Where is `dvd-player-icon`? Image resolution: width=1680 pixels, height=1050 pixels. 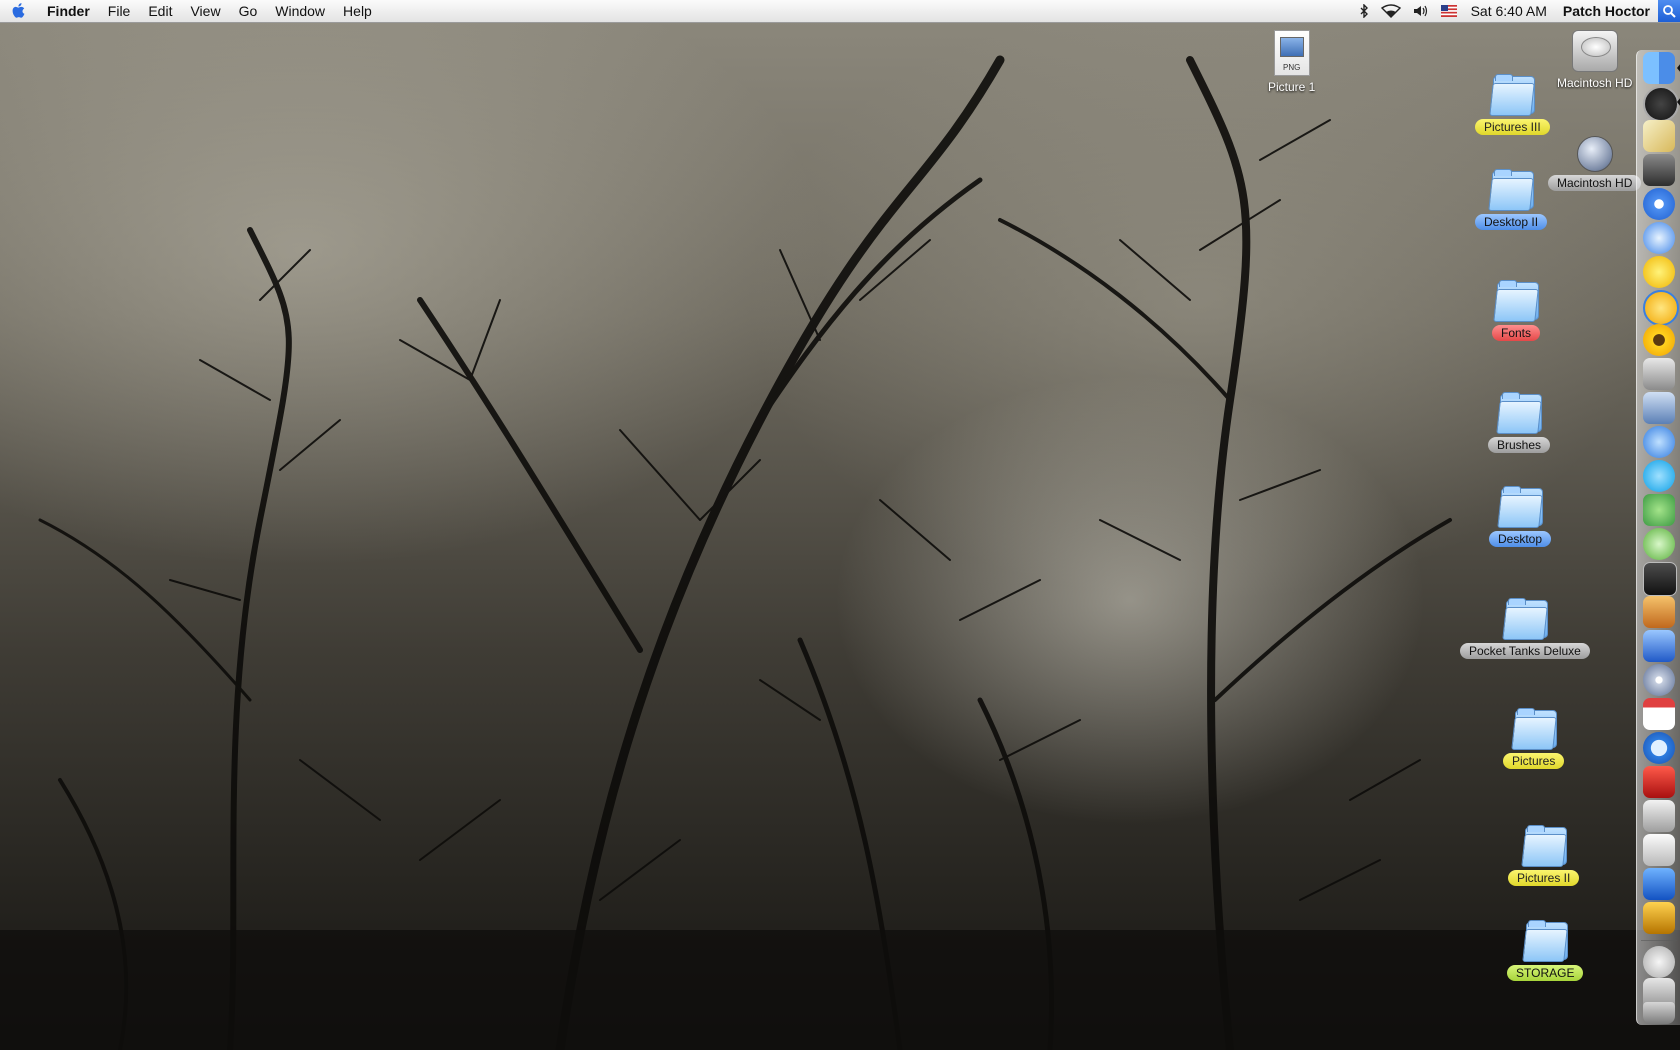
dvd-player-icon is located at coordinates (1659, 680).